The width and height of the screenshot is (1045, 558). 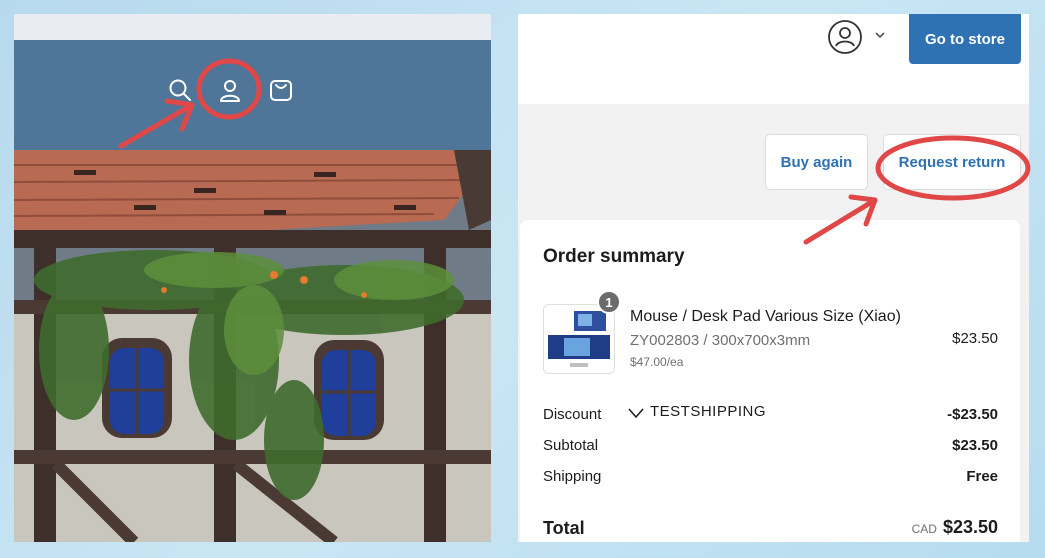 What do you see at coordinates (880, 35) in the screenshot?
I see `chevron-down-icon` at bounding box center [880, 35].